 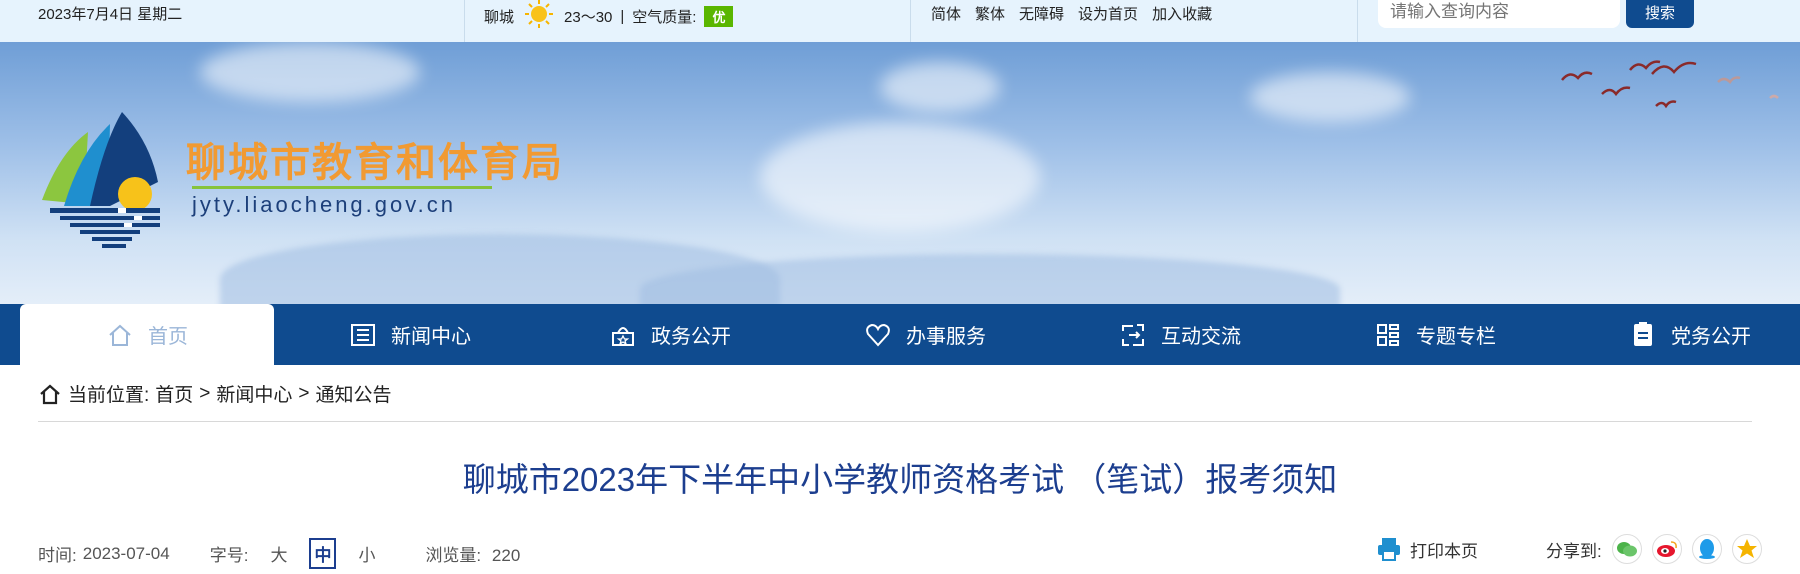 What do you see at coordinates (1388, 334) in the screenshot?
I see `grid-icon` at bounding box center [1388, 334].